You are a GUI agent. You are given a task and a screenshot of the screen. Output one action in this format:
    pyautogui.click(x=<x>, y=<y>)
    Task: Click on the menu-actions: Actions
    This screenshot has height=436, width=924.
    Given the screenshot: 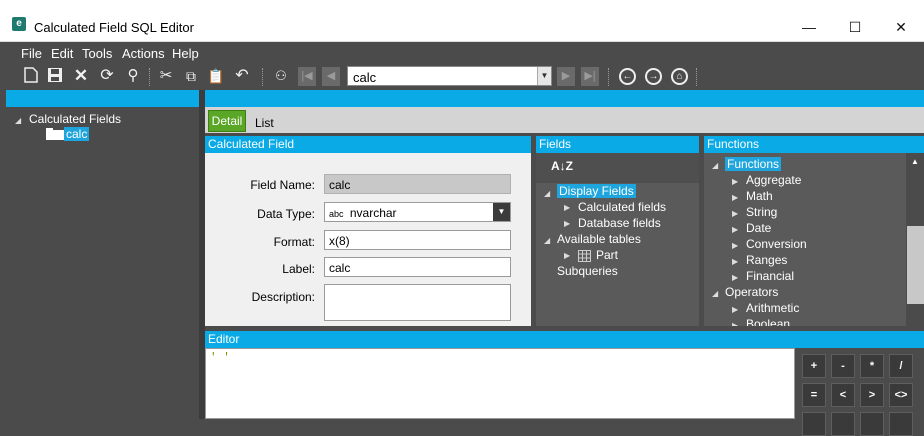 What is the action you would take?
    pyautogui.click(x=143, y=53)
    